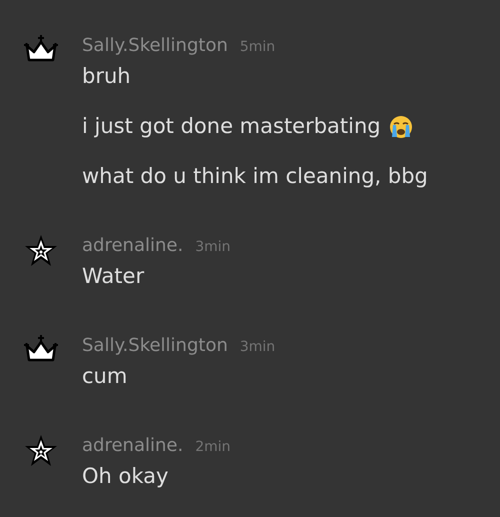  What do you see at coordinates (400, 127) in the screenshot?
I see `crying-face-icon` at bounding box center [400, 127].